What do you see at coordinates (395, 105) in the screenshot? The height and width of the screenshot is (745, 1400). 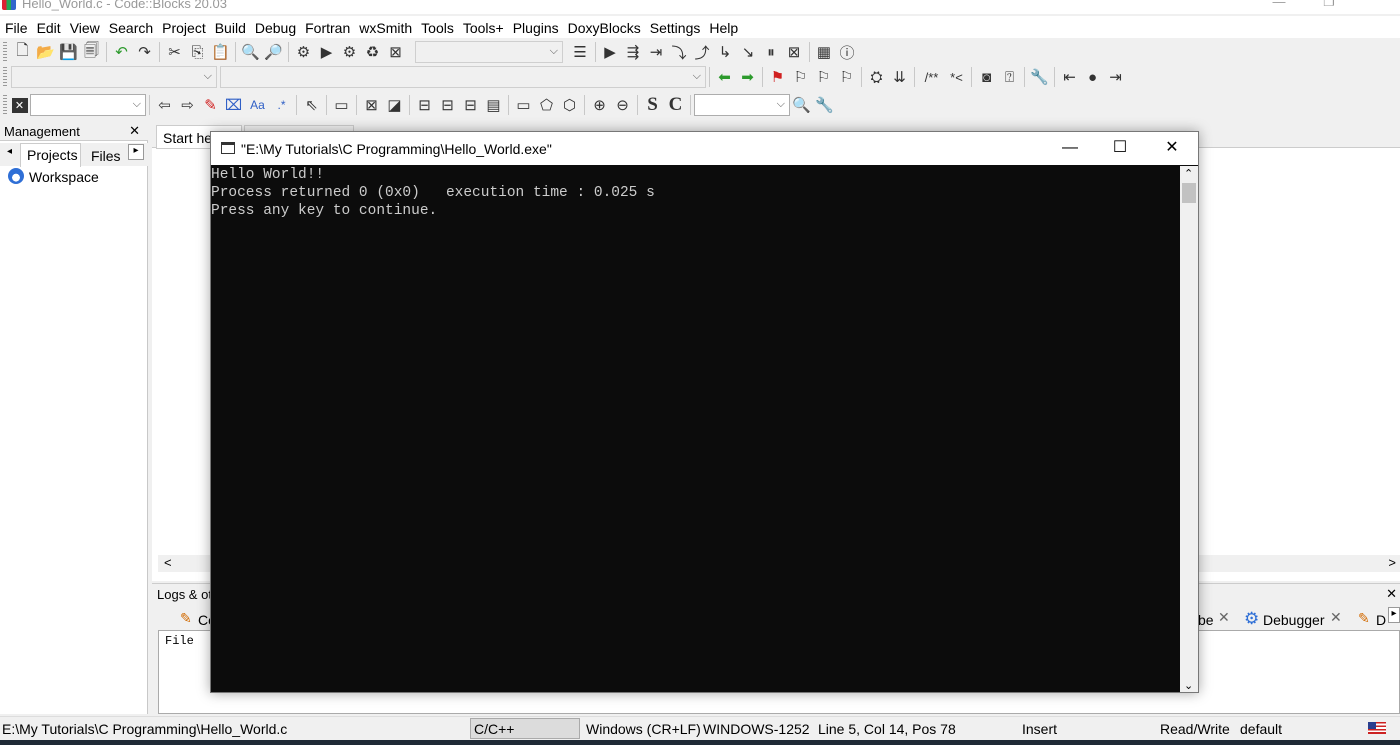 I see `else-block-icon: ◪` at bounding box center [395, 105].